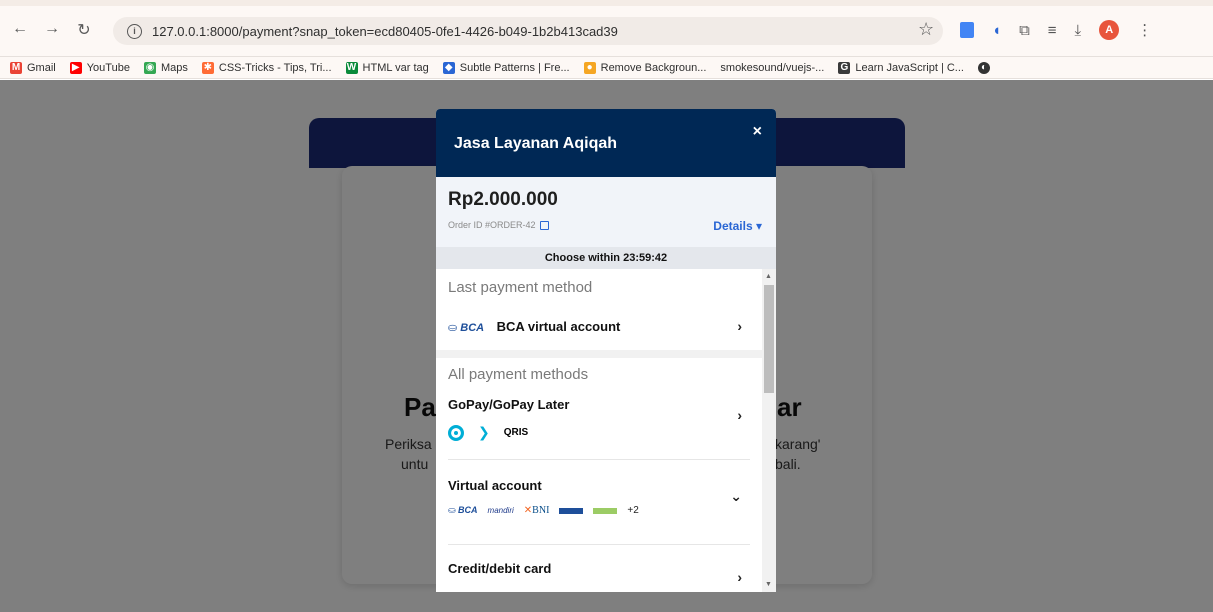  I want to click on gopay-logos: ❯ QRIS, so click(599, 432).